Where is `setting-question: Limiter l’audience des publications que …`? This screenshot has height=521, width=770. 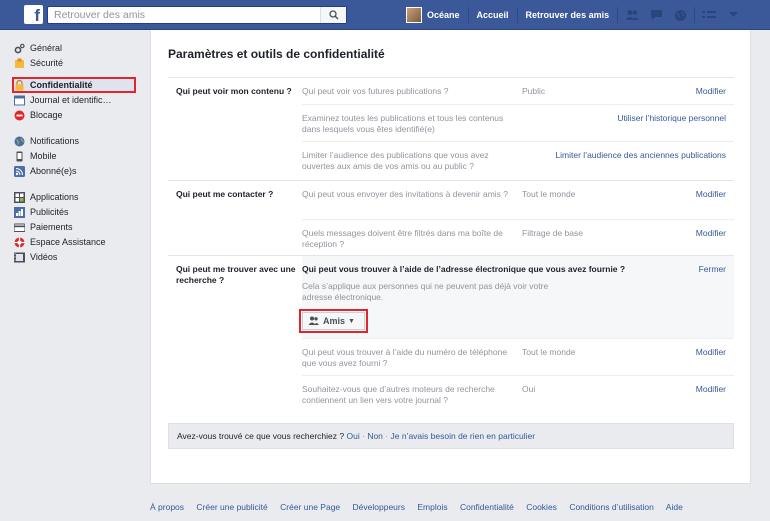 setting-question: Limiter l’audience des publications que … is located at coordinates (395, 160).